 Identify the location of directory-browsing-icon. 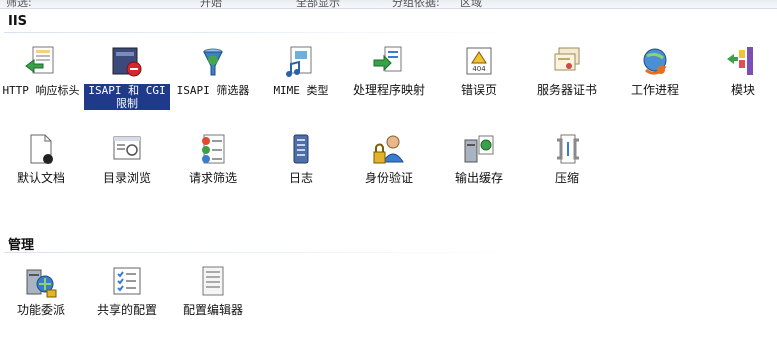
(127, 148).